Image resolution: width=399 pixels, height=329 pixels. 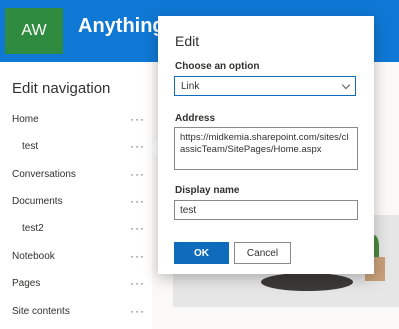 I want to click on option-dropdown-value: Link, so click(x=190, y=86).